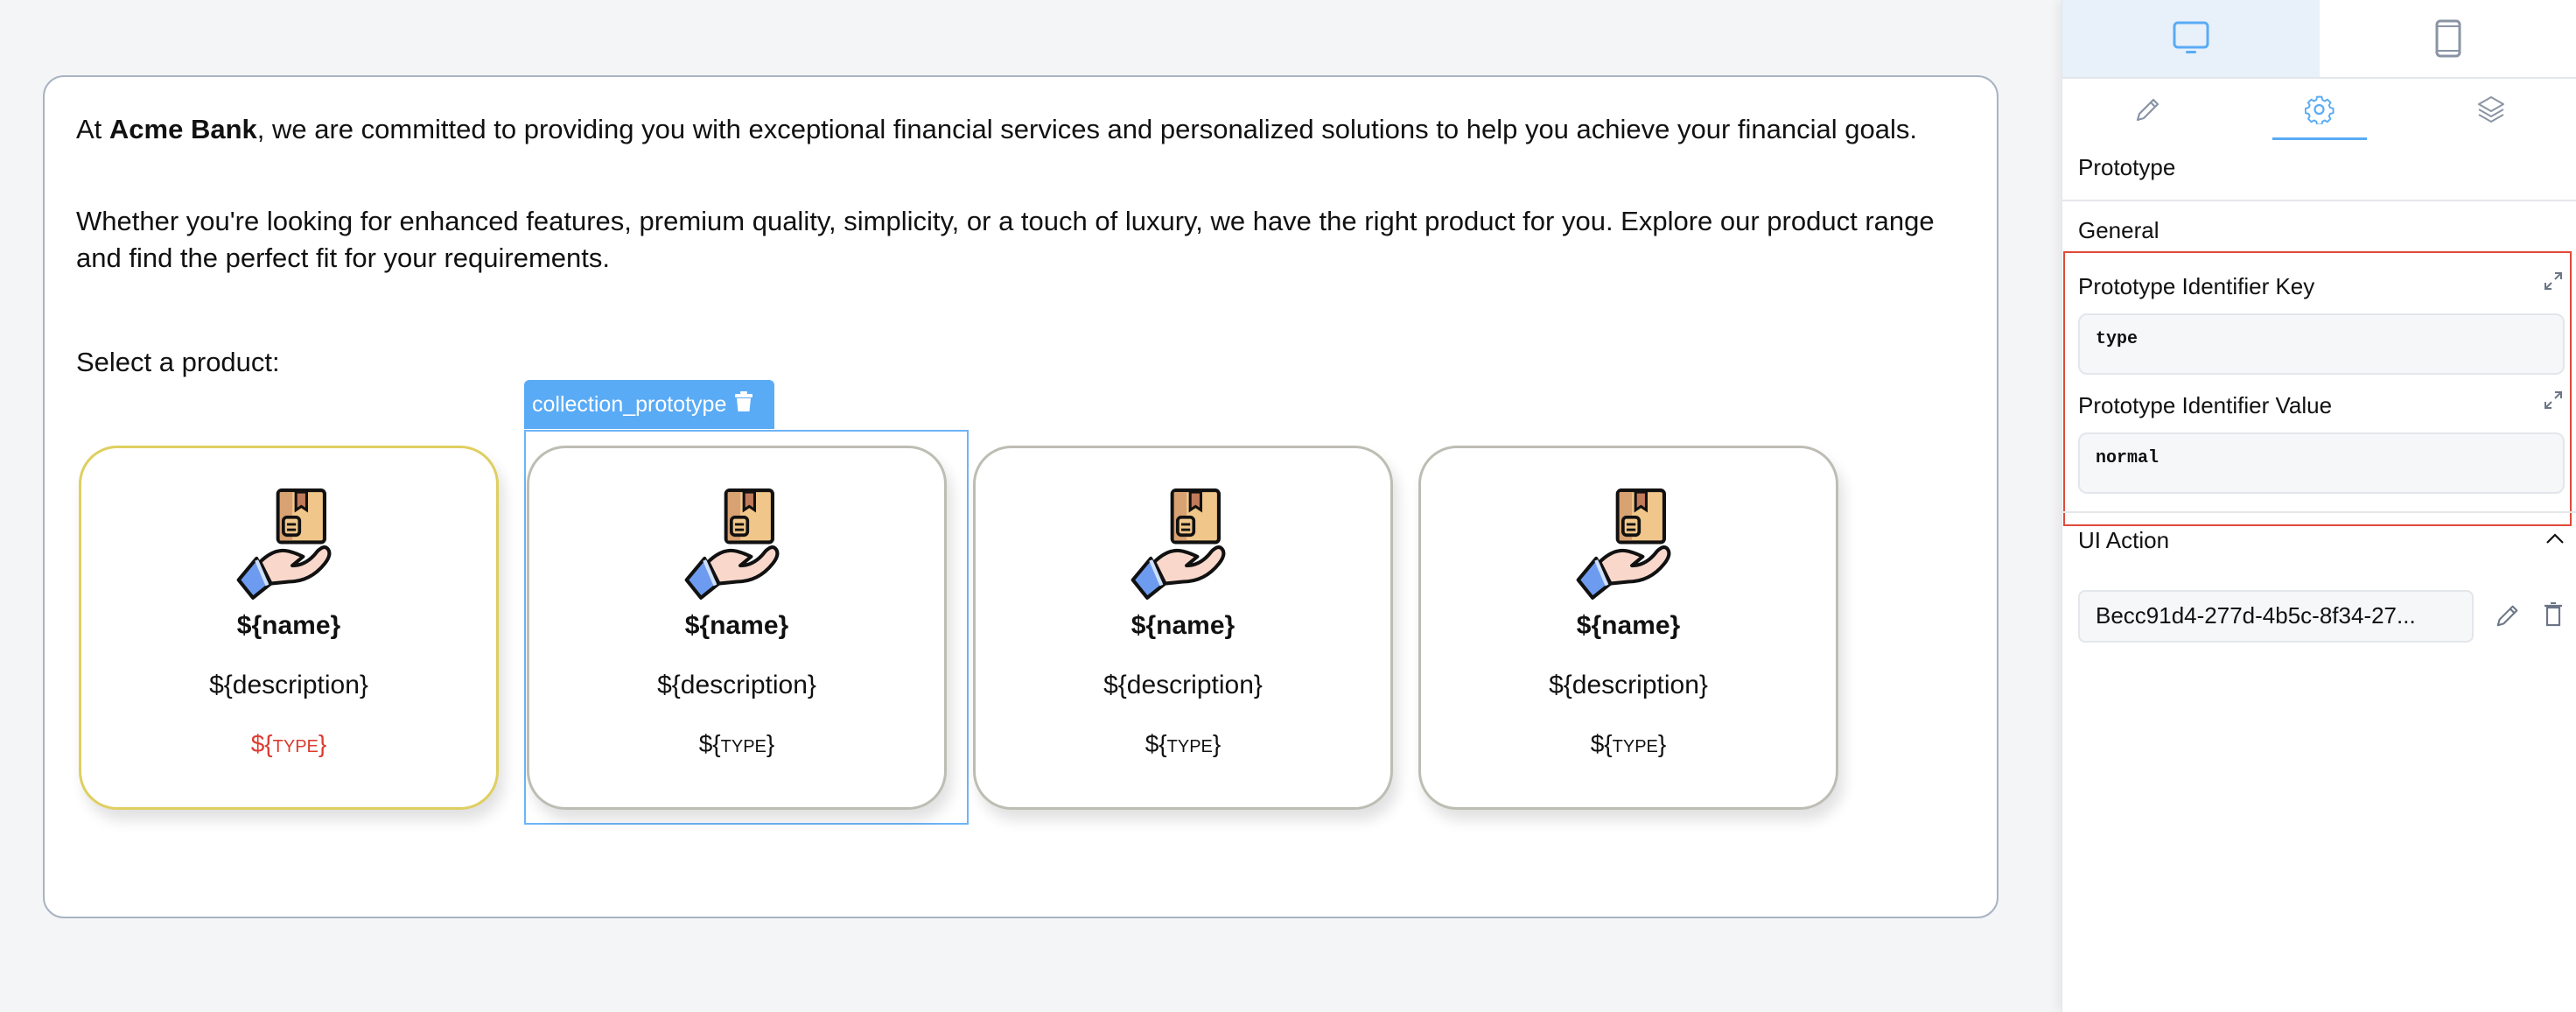 Image resolution: width=2576 pixels, height=1012 pixels. Describe the element at coordinates (2124, 540) in the screenshot. I see `ui-action-section-title: UI Action` at that location.